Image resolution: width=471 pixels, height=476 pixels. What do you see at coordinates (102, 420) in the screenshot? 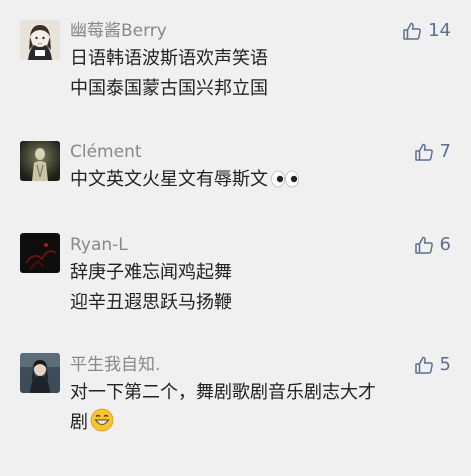
I see `grinning-emoji-icon` at bounding box center [102, 420].